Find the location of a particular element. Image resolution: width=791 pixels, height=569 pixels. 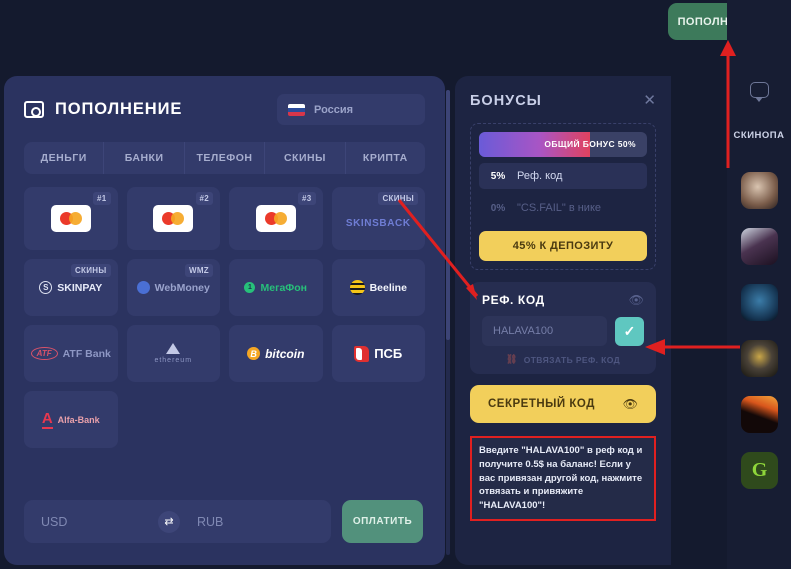

beeline-mark-icon is located at coordinates (357, 287).